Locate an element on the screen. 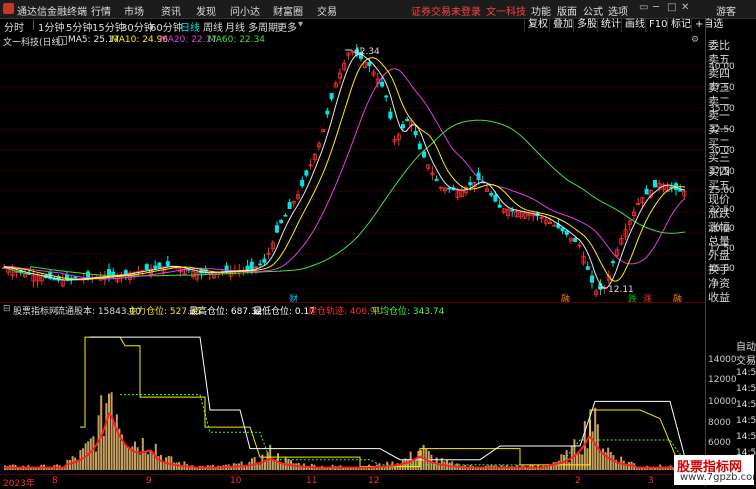  indicator-tick: 8000 is located at coordinates (719, 423).